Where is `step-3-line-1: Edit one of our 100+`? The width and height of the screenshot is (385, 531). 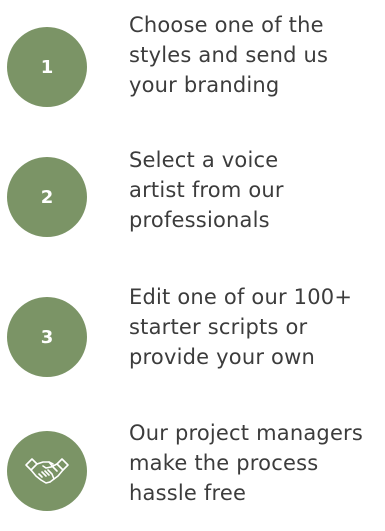
step-3-line-1: Edit one of our 100+ is located at coordinates (241, 297).